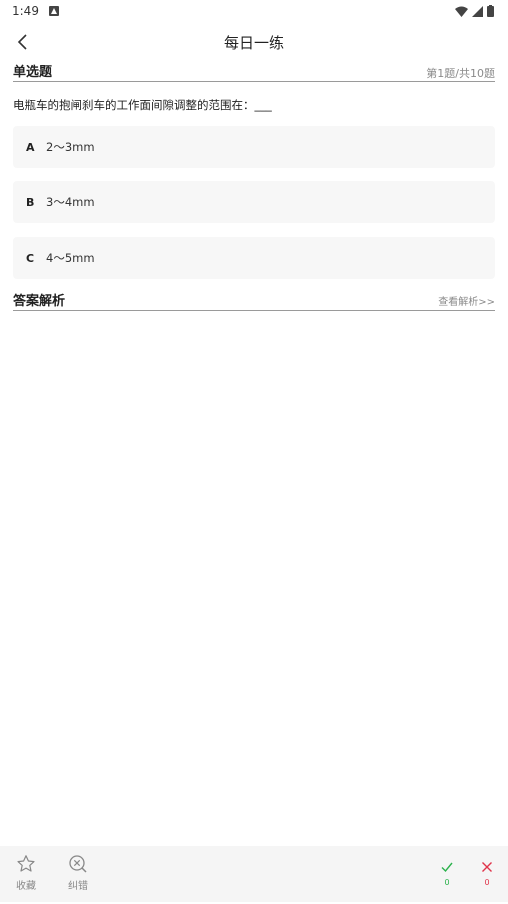 The width and height of the screenshot is (508, 904). Describe the element at coordinates (254, 874) in the screenshot. I see `bottom-toolbar: 收藏 纠错 0 0` at that location.